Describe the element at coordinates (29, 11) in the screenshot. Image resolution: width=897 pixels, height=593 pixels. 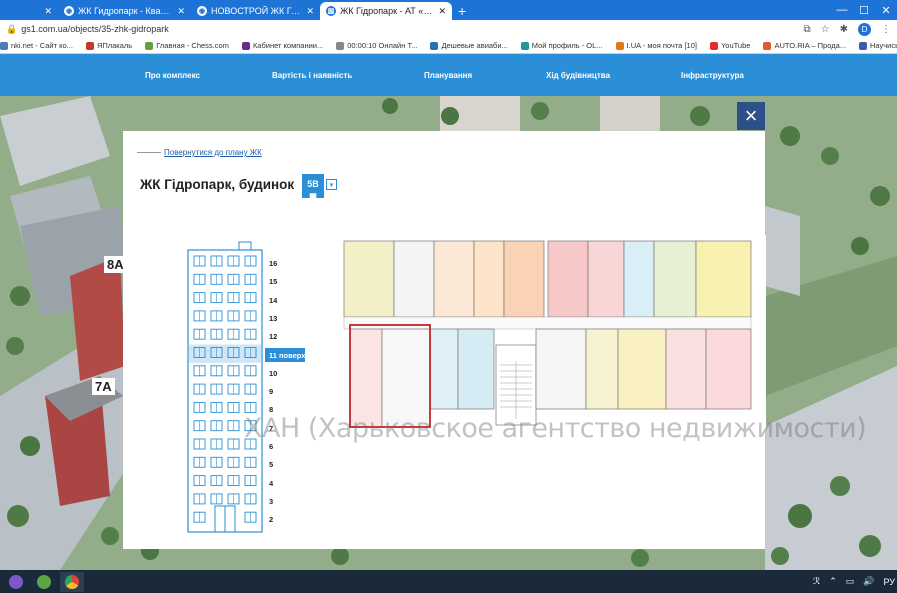
I see `browser-tab: ✕` at that location.